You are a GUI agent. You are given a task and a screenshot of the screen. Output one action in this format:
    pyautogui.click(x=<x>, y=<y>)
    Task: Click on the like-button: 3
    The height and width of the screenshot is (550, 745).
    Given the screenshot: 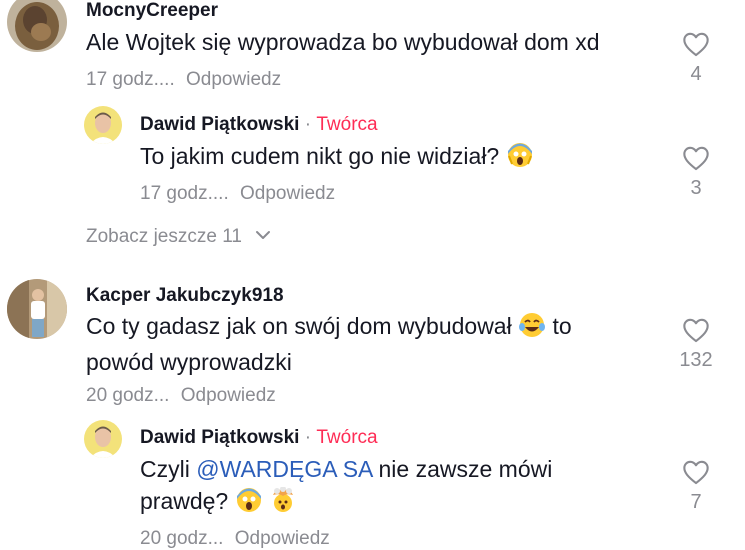 What is the action you would take?
    pyautogui.click(x=696, y=172)
    